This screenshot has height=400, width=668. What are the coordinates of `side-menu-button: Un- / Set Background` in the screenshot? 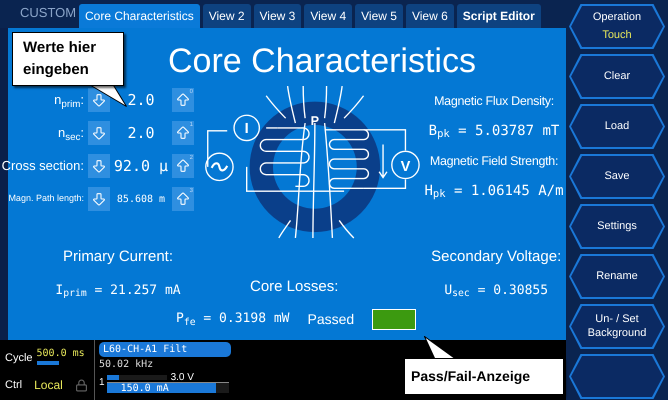 It's located at (617, 326).